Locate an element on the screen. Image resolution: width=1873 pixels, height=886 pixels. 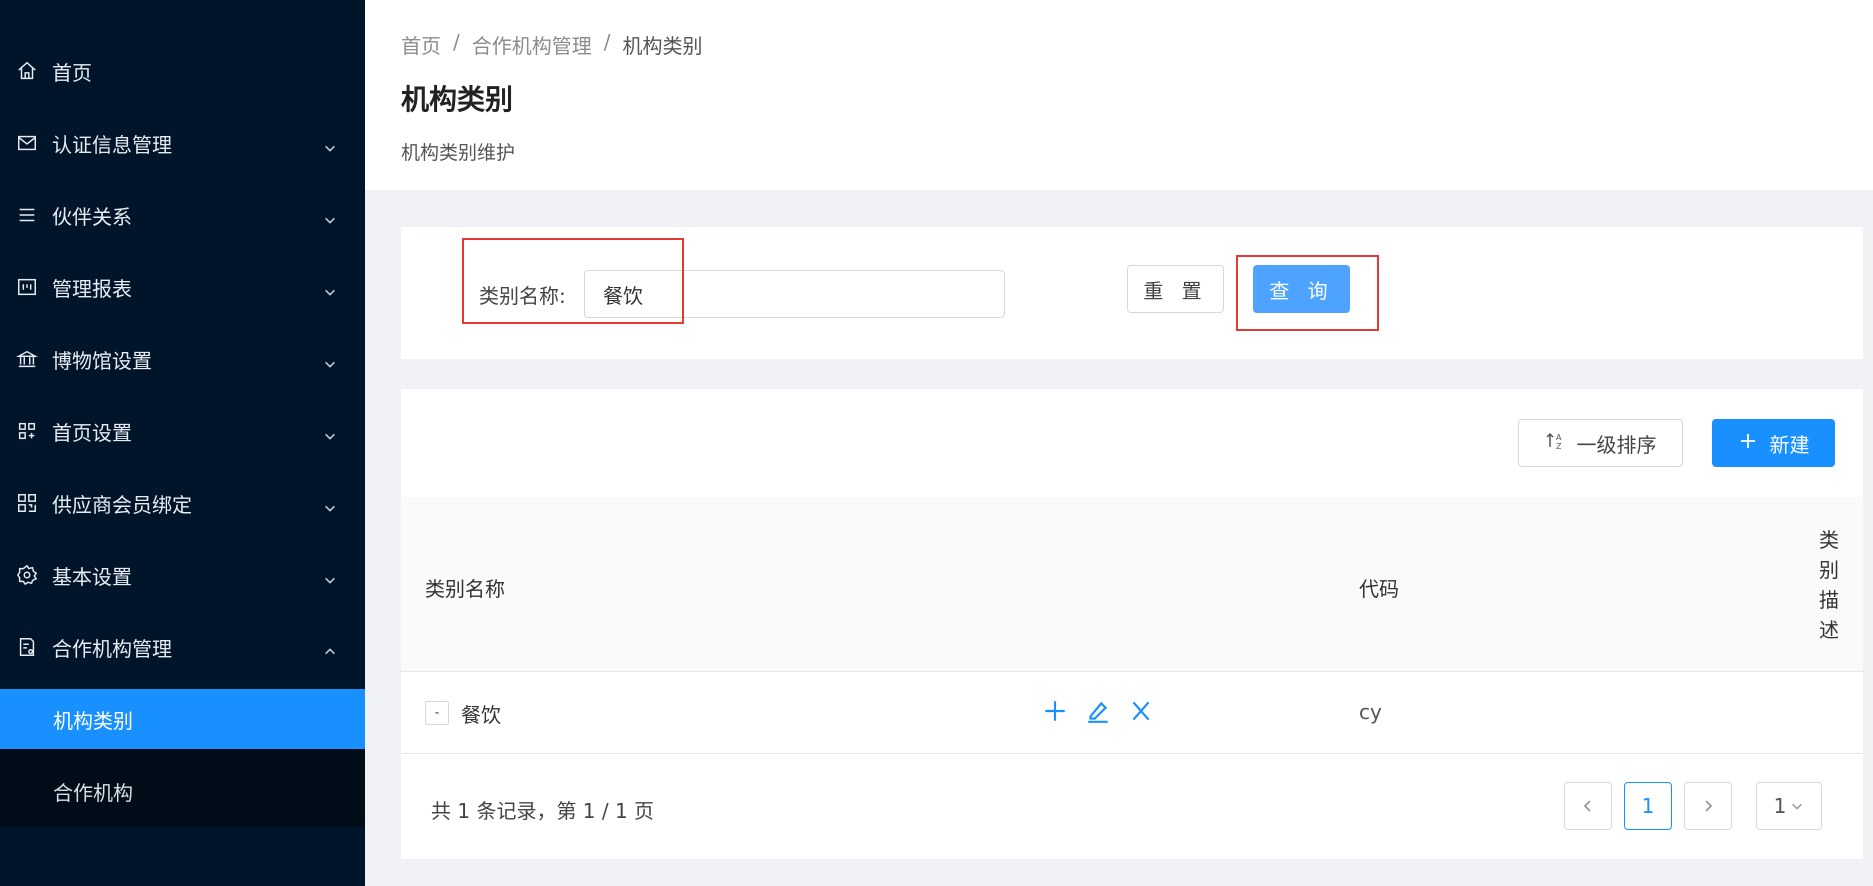
mail-icon is located at coordinates (27, 143).